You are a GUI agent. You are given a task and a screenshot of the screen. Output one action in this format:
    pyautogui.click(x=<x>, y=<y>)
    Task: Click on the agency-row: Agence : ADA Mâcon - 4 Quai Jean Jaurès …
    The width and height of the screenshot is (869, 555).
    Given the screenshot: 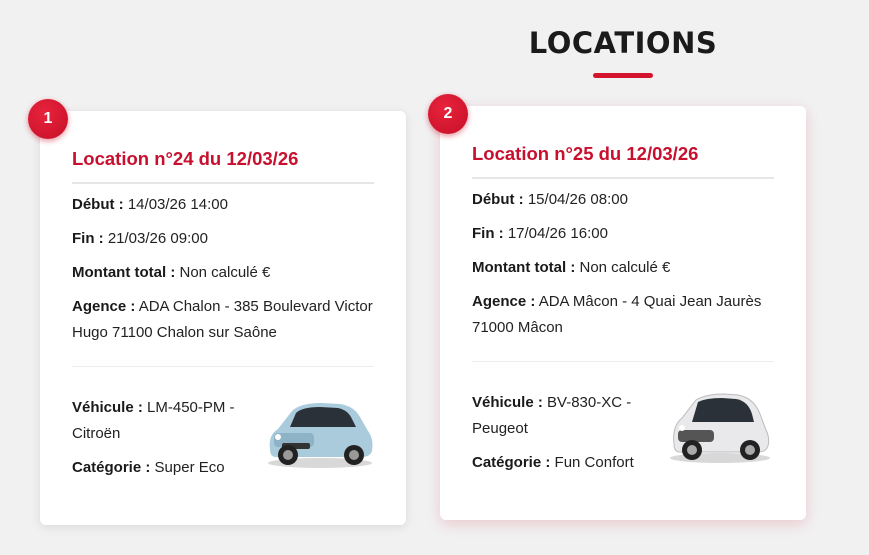 What is the action you would take?
    pyautogui.click(x=623, y=315)
    